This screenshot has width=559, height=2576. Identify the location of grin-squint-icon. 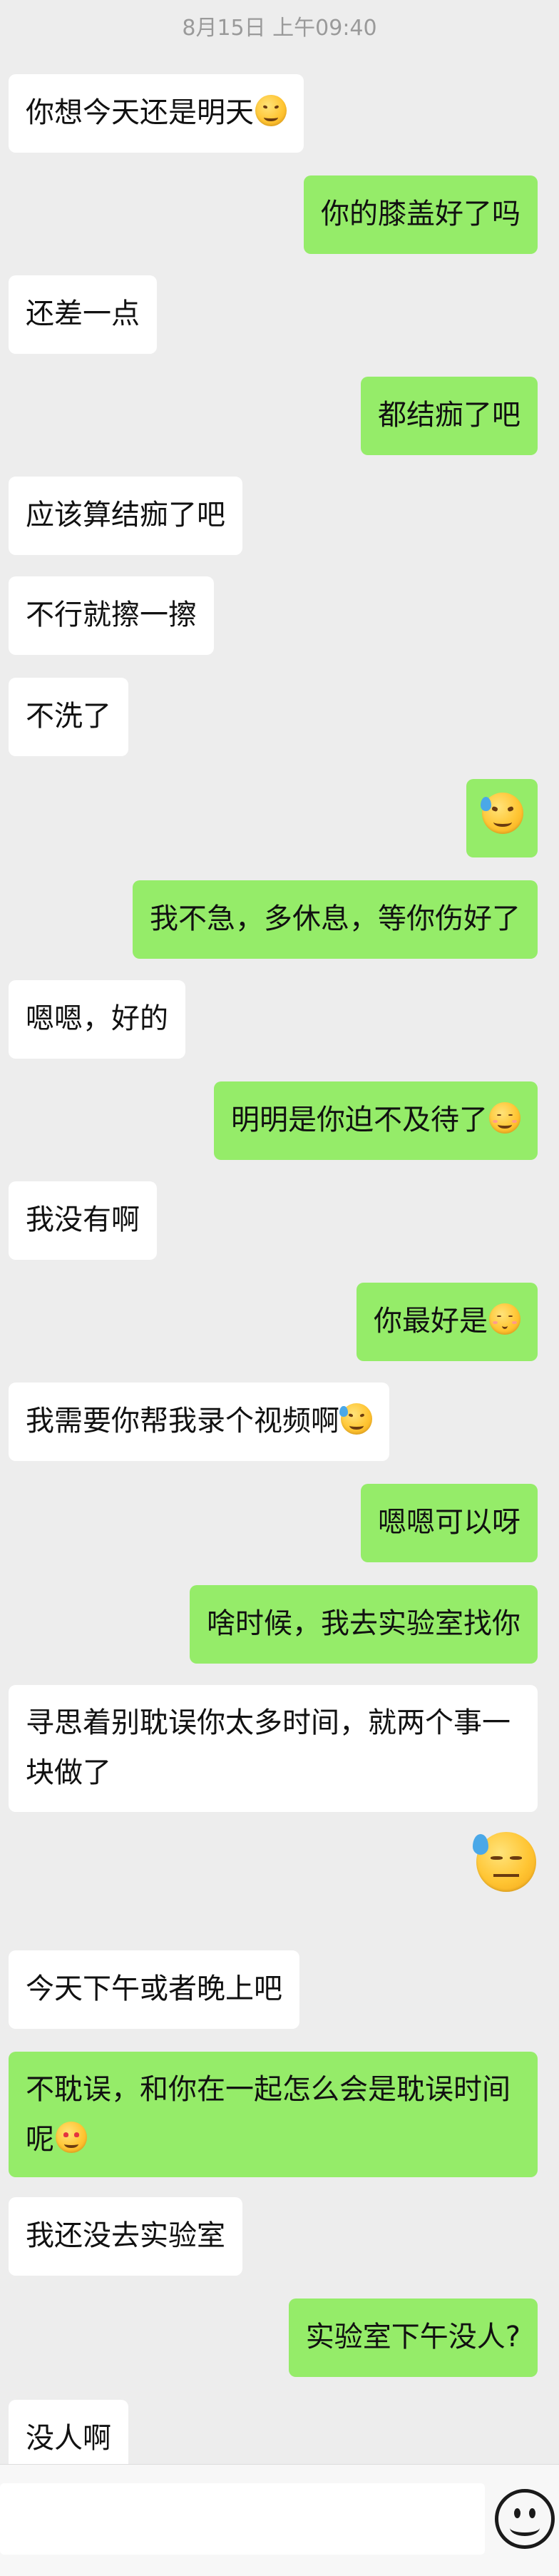
(271, 110).